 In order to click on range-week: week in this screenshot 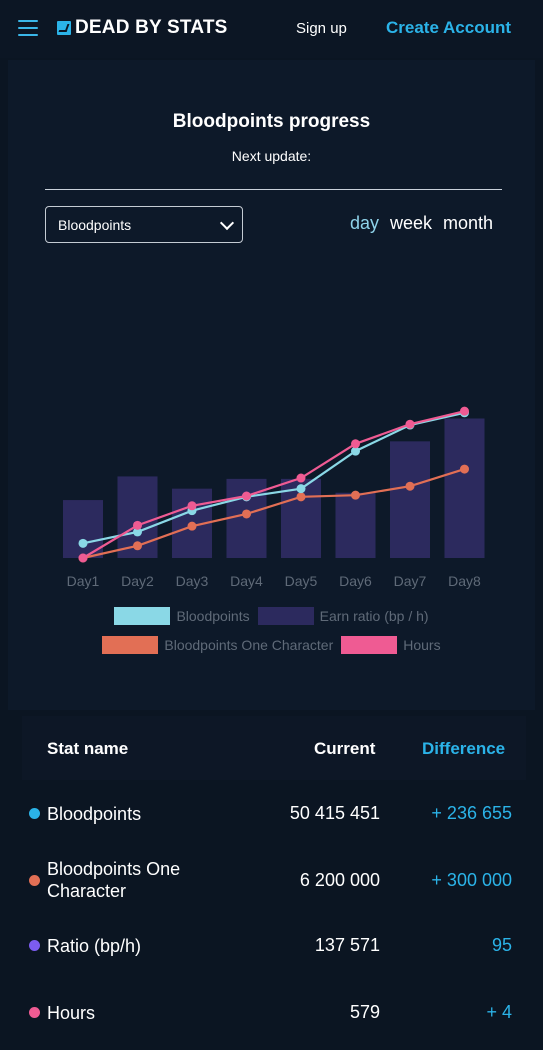, I will do `click(411, 223)`.